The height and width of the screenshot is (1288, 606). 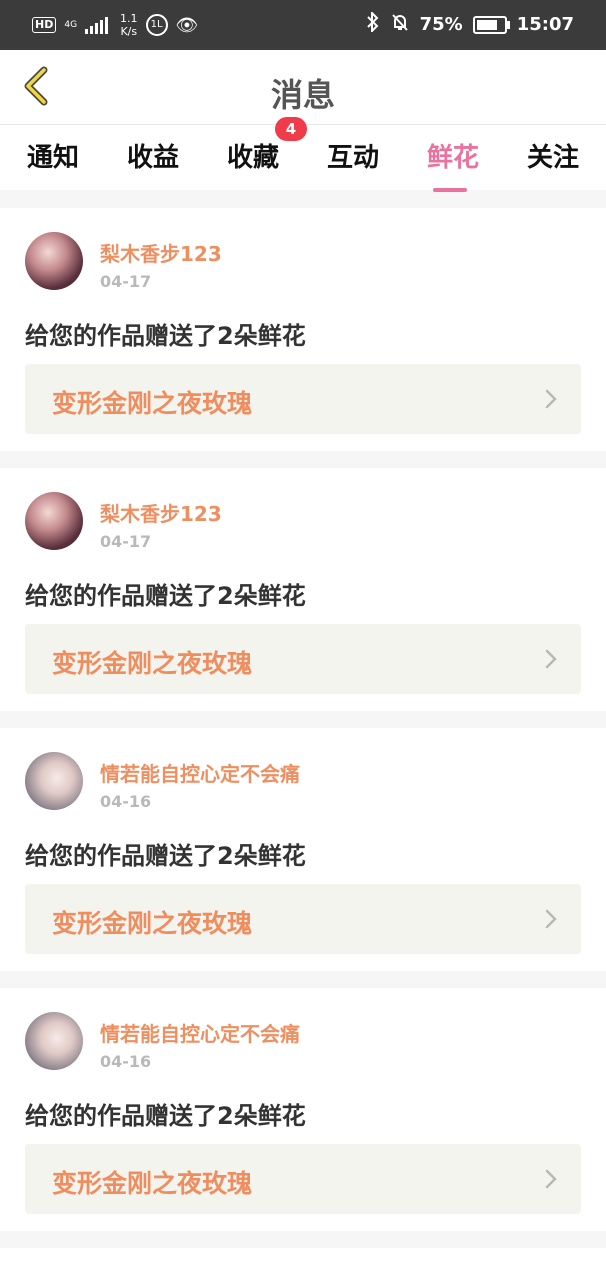 What do you see at coordinates (153, 155) in the screenshot?
I see `tab-earnings: 收益` at bounding box center [153, 155].